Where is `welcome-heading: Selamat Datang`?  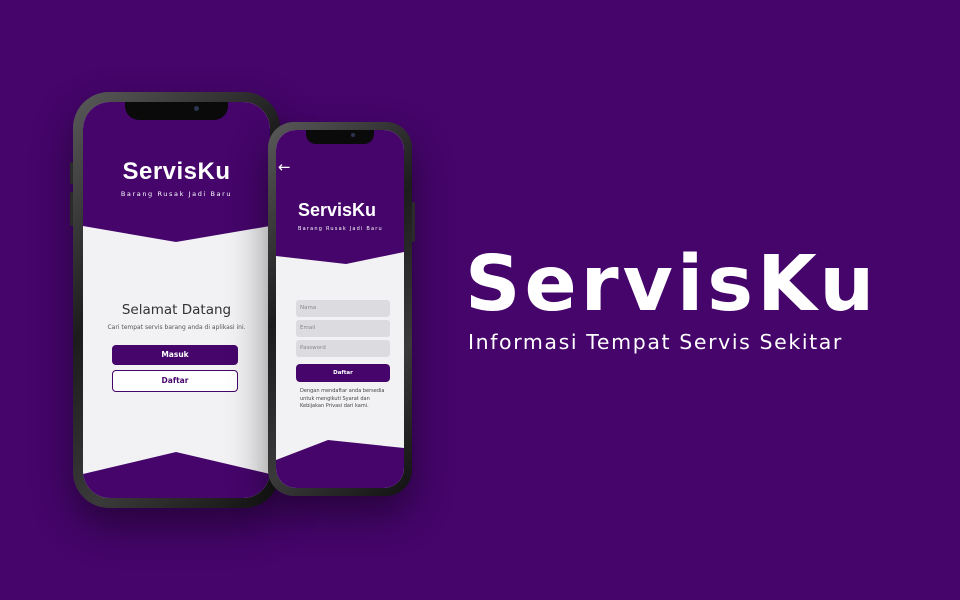
welcome-heading: Selamat Datang is located at coordinates (176, 310).